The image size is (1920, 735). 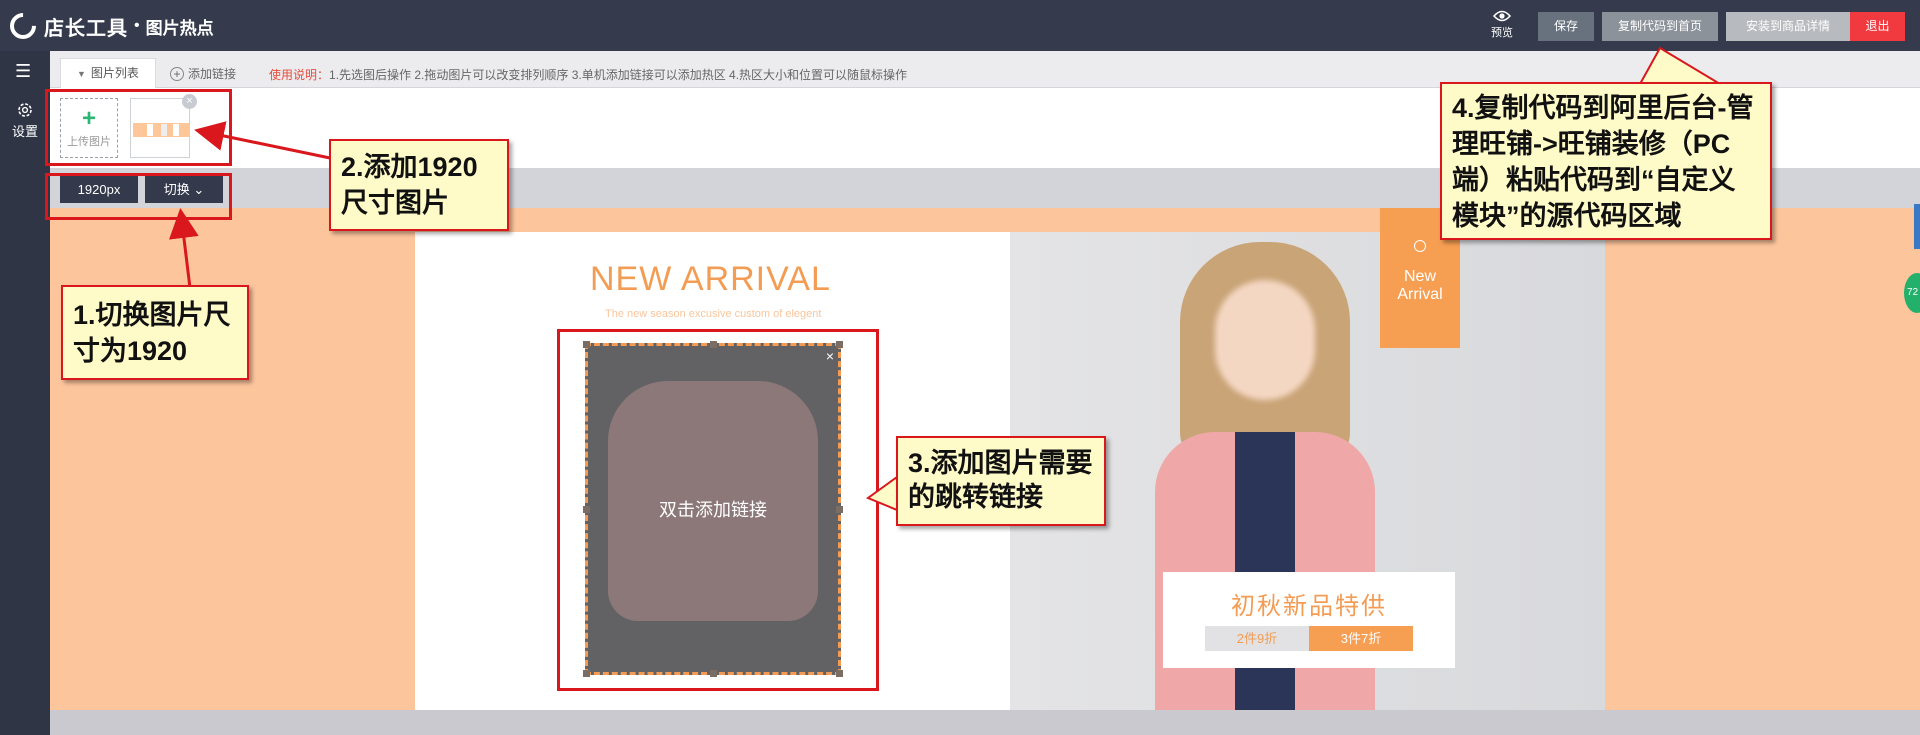 I want to click on logo-text: 店长工具, so click(x=86, y=28).